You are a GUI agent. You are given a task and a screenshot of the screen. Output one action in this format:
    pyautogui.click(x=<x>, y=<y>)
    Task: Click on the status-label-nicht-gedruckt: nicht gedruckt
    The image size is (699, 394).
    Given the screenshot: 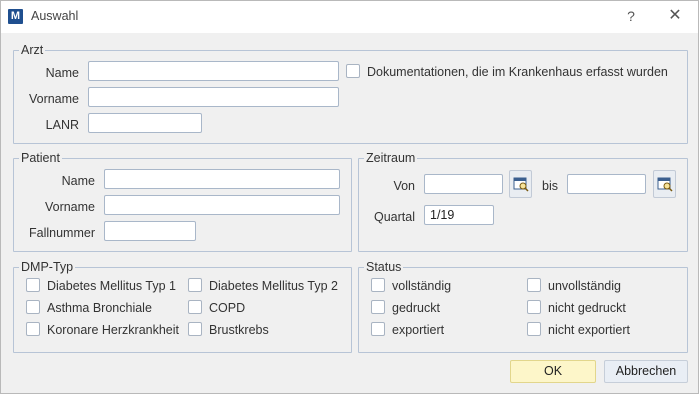 What is the action you would take?
    pyautogui.click(x=587, y=308)
    